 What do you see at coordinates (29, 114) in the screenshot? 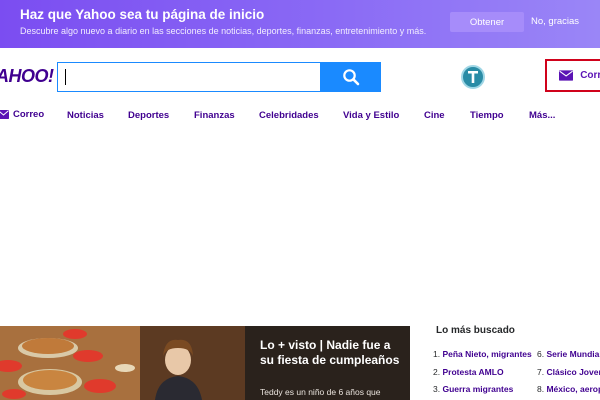
I see `nav-label-correo: Correo` at bounding box center [29, 114].